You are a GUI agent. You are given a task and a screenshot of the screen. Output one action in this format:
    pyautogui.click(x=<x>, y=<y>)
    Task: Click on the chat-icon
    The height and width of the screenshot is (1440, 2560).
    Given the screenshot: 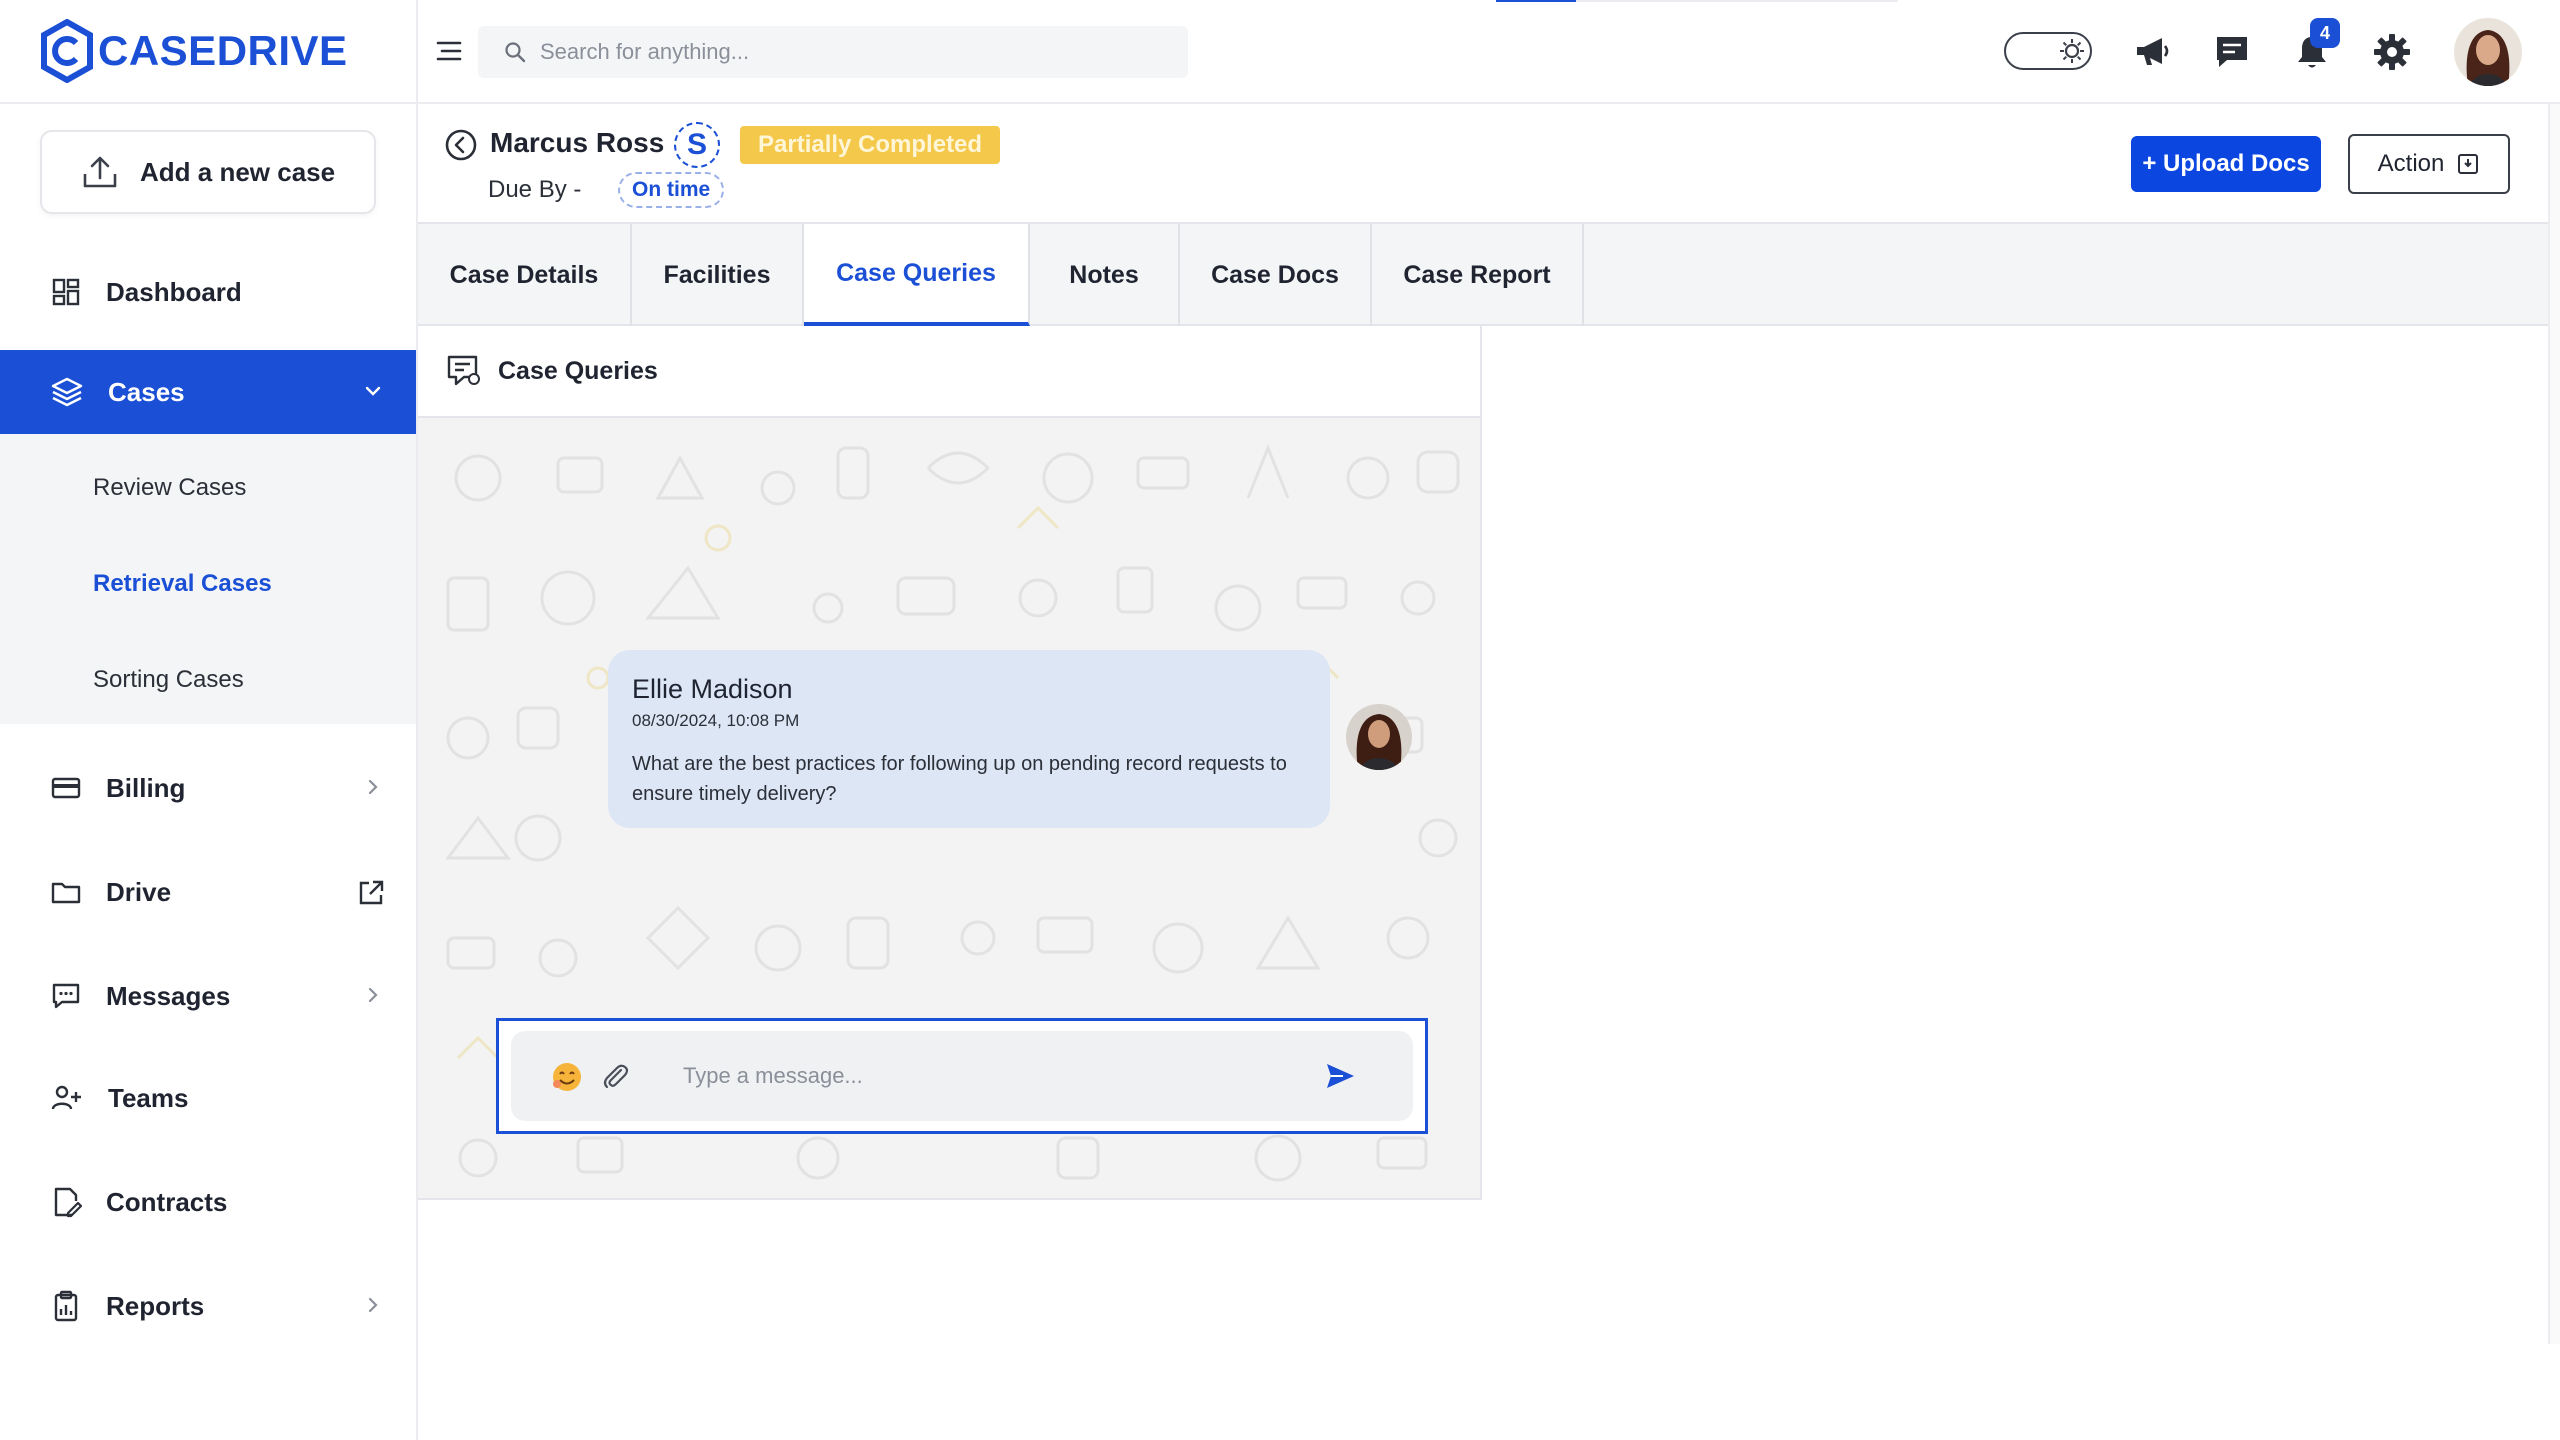 What is the action you would take?
    pyautogui.click(x=2232, y=52)
    